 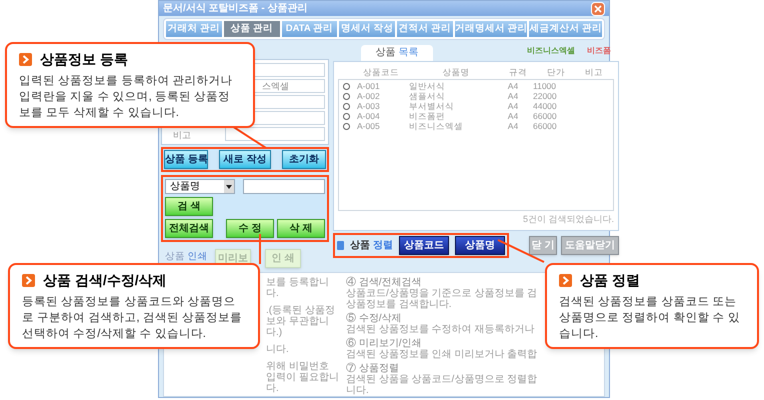 What do you see at coordinates (340, 245) in the screenshot?
I see `bullet-icon` at bounding box center [340, 245].